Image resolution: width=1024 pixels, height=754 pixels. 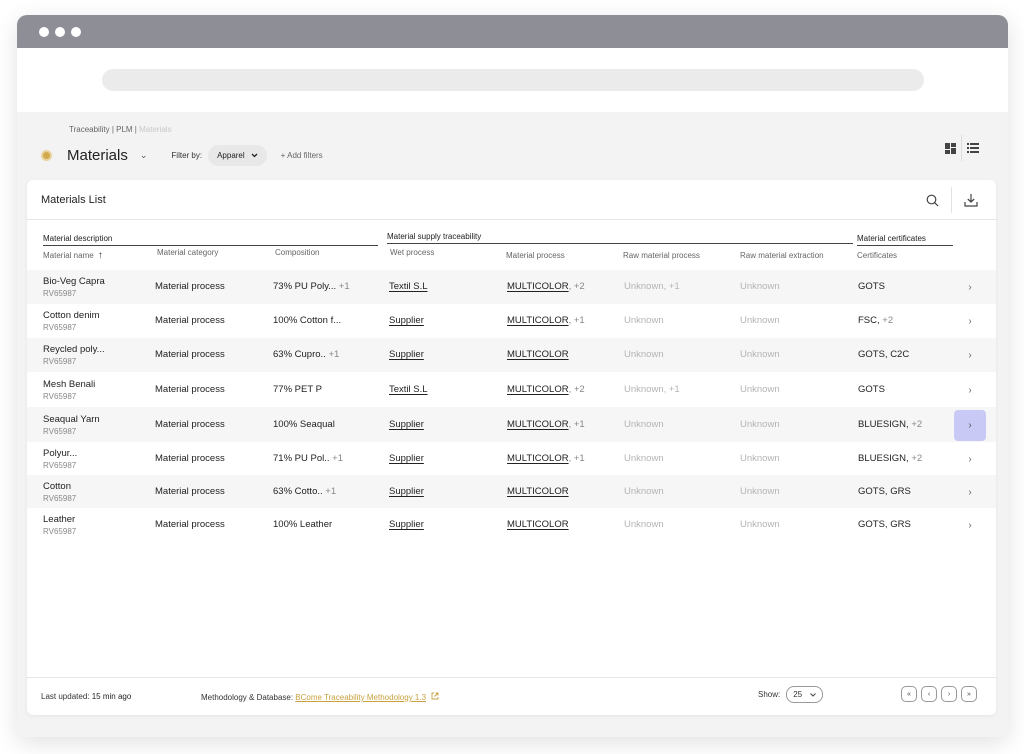 I want to click on material-name-cell: Cotton denim RV65987, so click(x=71, y=321).